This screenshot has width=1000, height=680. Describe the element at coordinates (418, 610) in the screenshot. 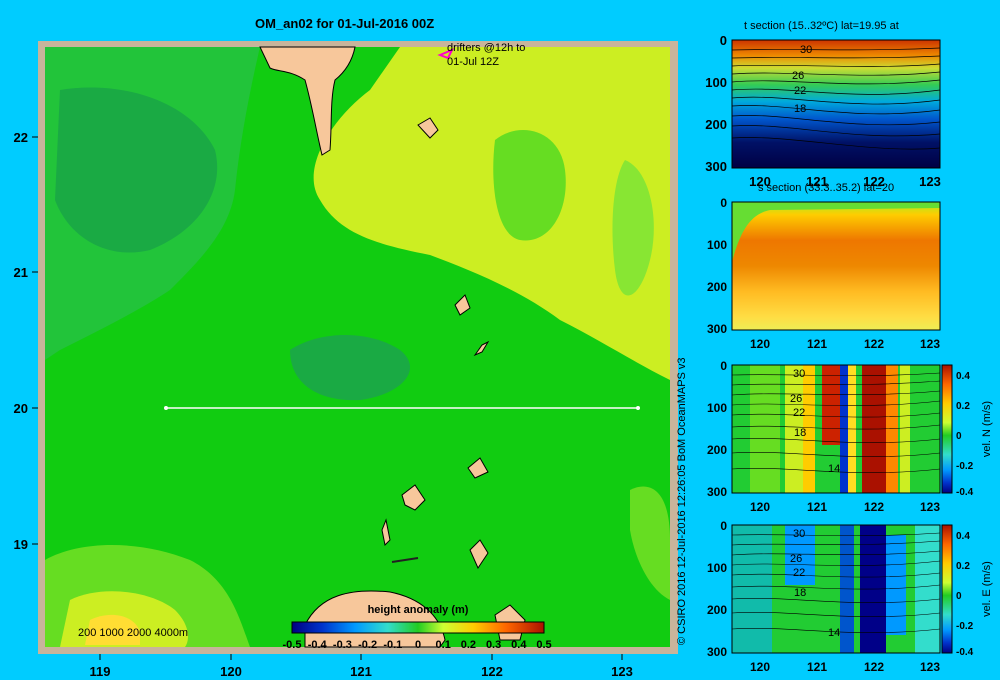

I see `colorbar-label: height anomaly (m)` at that location.